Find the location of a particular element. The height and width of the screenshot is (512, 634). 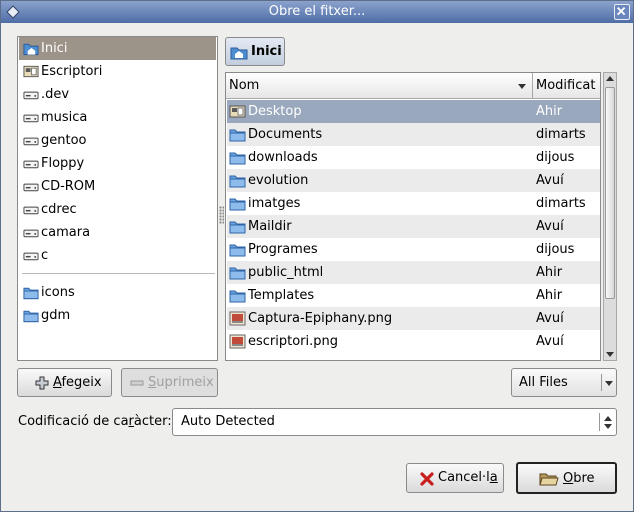

sidebar-item-c: c is located at coordinates (117, 255).